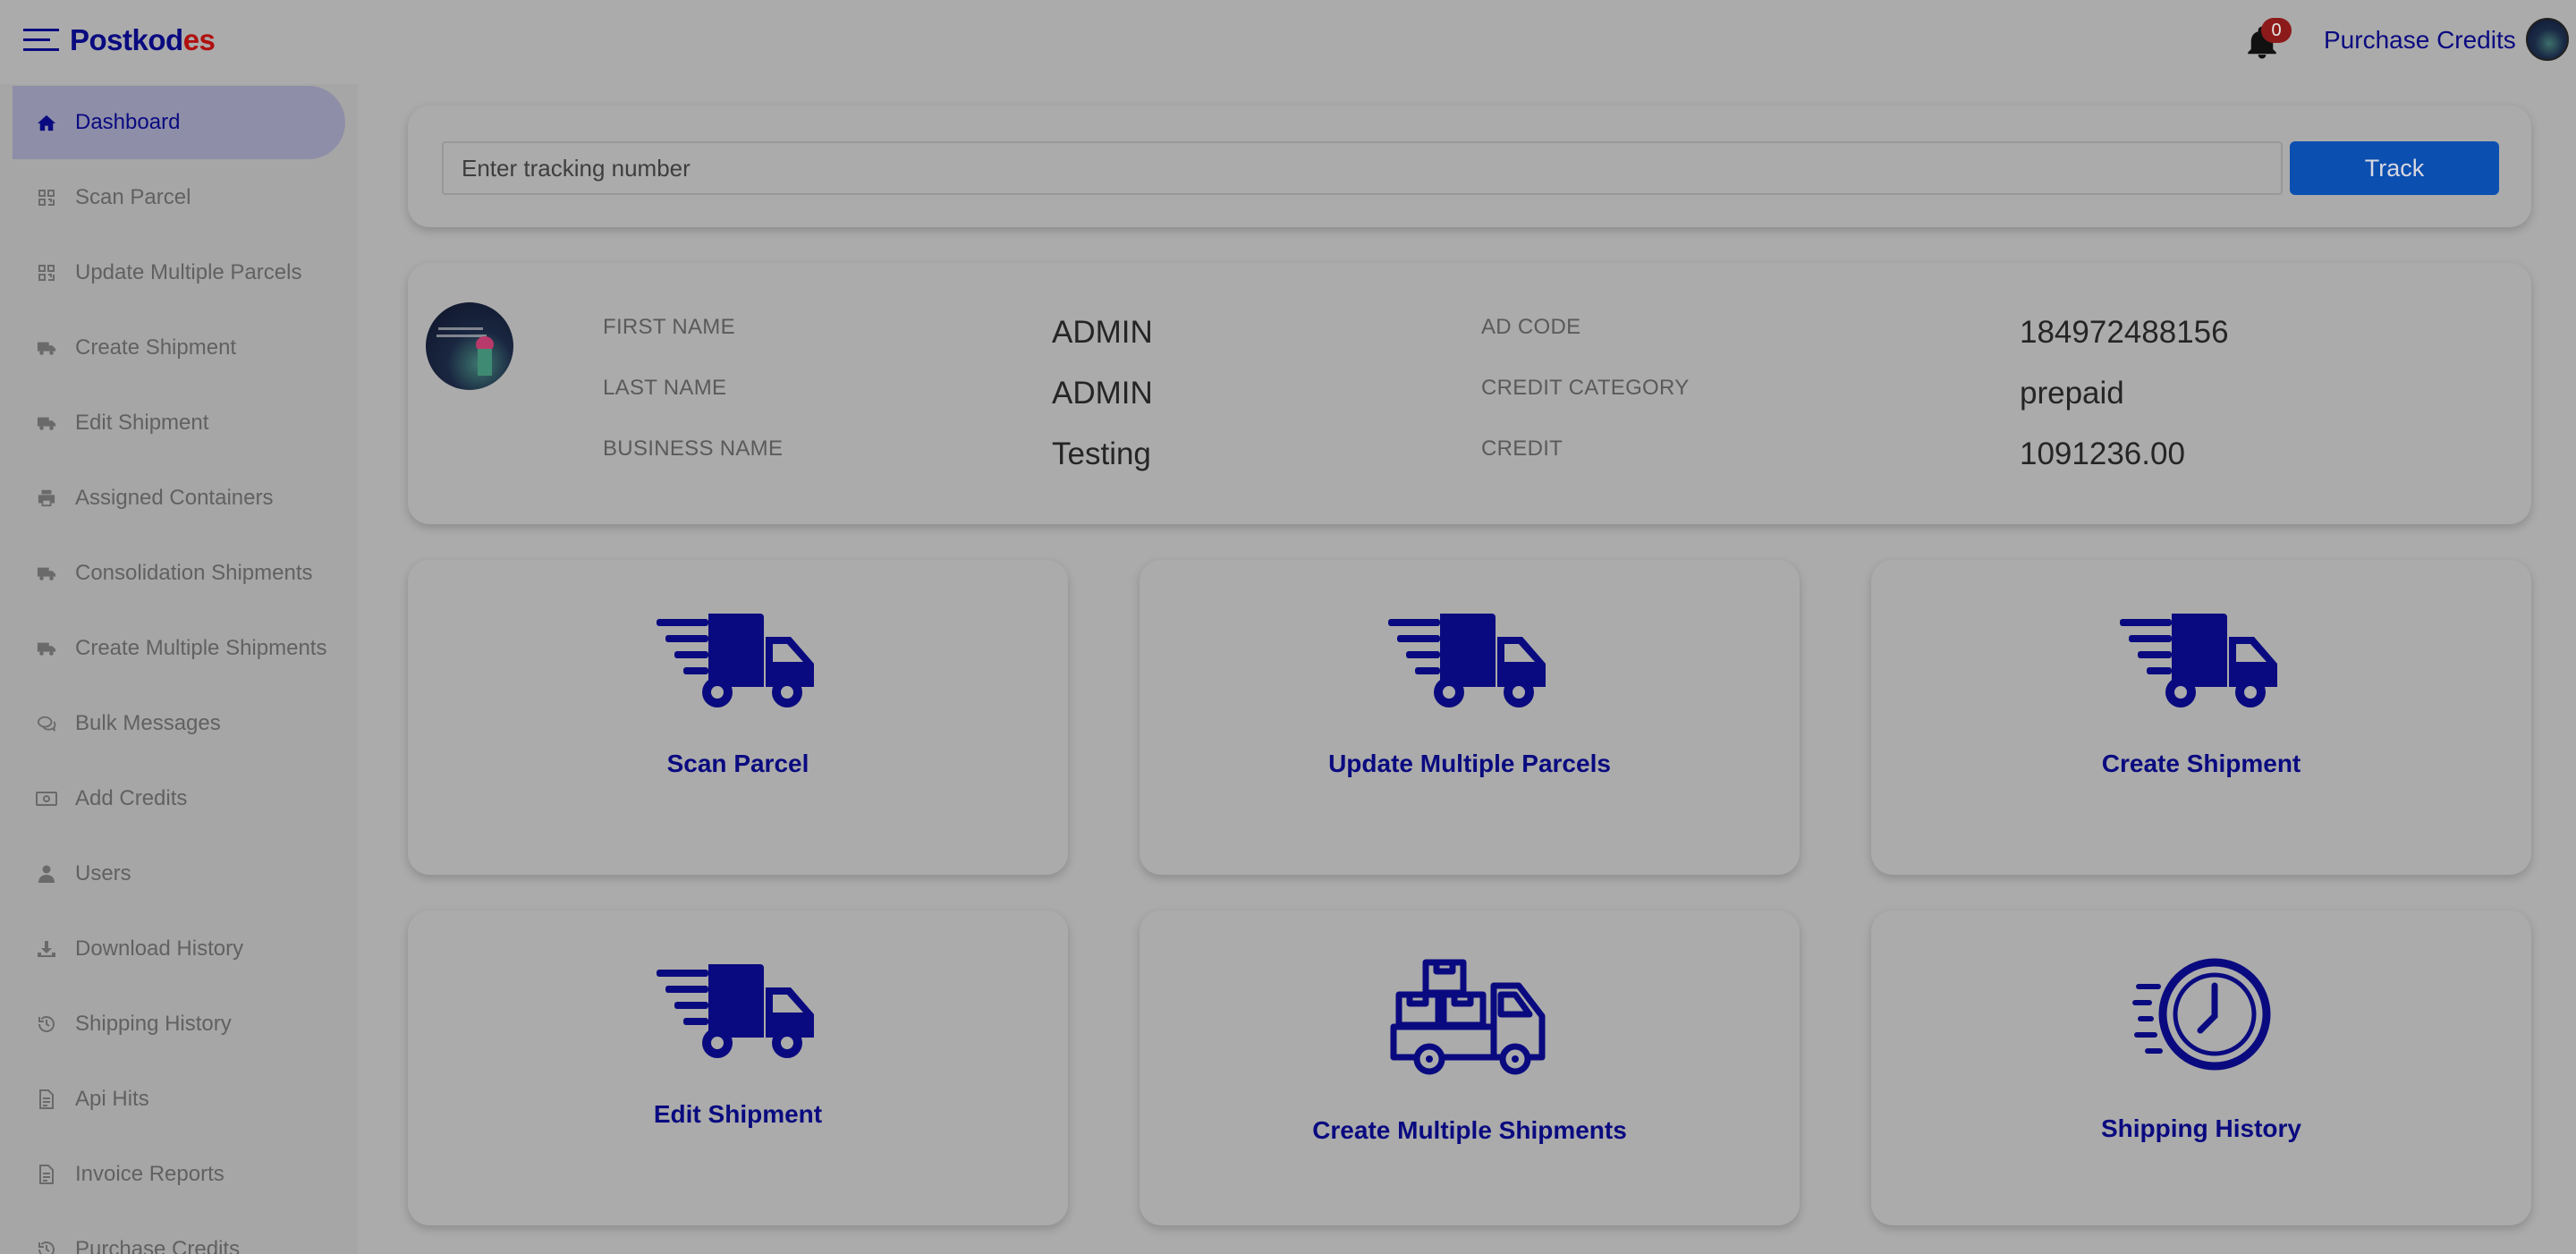  What do you see at coordinates (112, 1099) in the screenshot?
I see `sidebar-item-label: Api Hits` at bounding box center [112, 1099].